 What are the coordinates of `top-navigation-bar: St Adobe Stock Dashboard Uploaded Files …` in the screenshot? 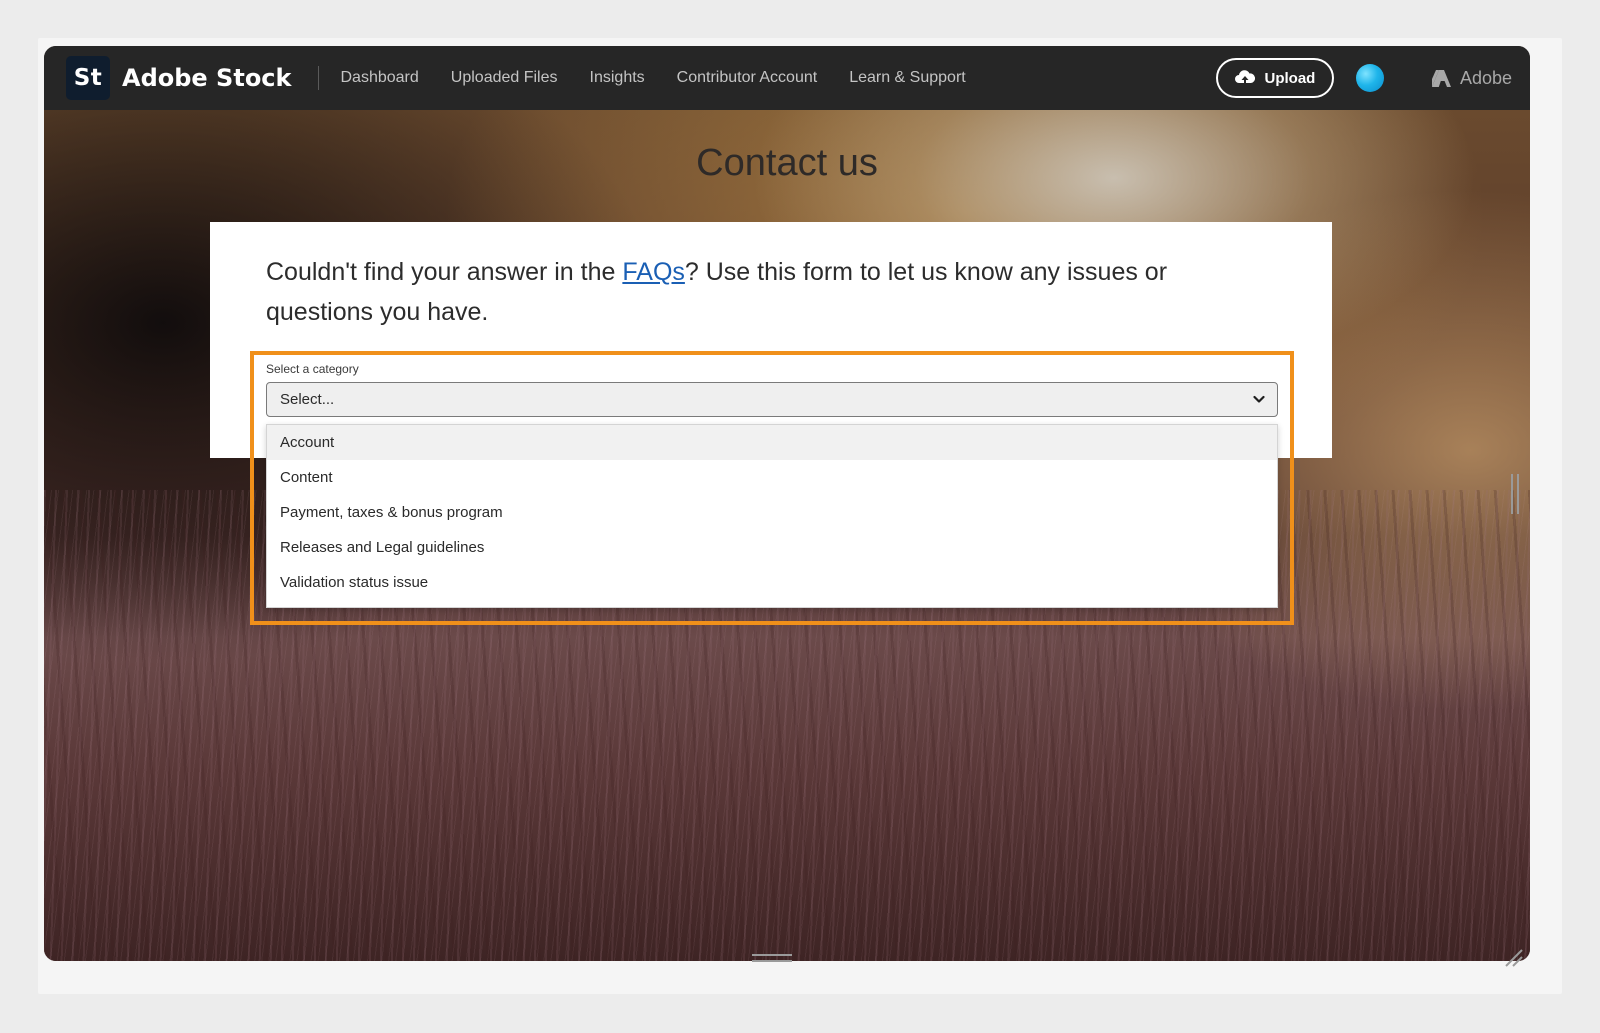 It's located at (787, 78).